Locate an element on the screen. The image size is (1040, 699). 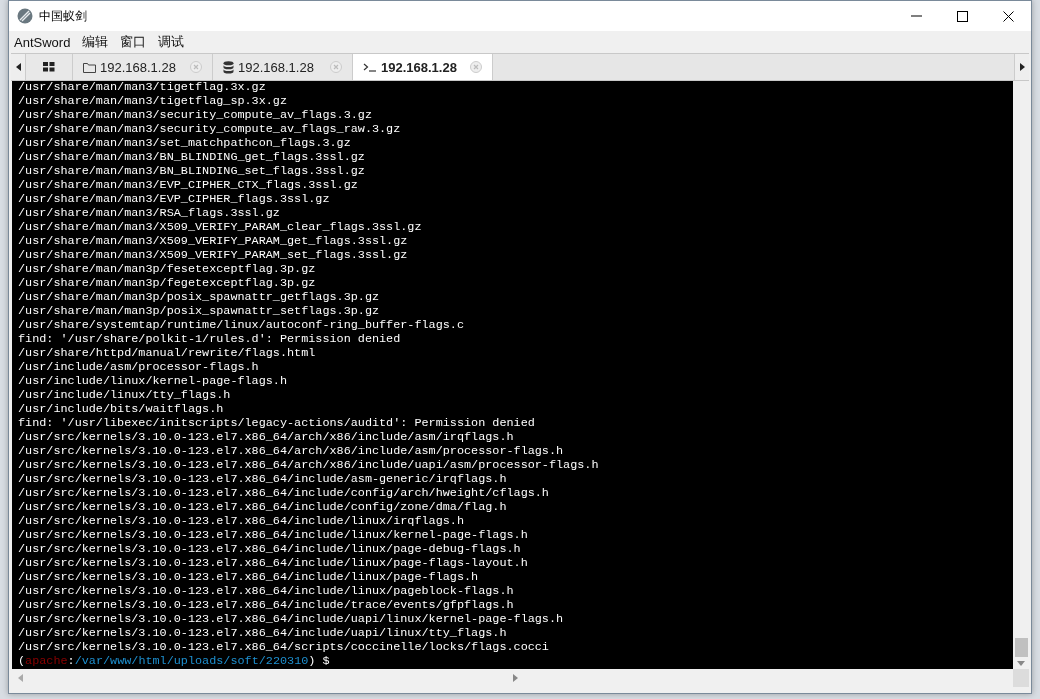
scroll-right-button is located at coordinates (1021, 67).